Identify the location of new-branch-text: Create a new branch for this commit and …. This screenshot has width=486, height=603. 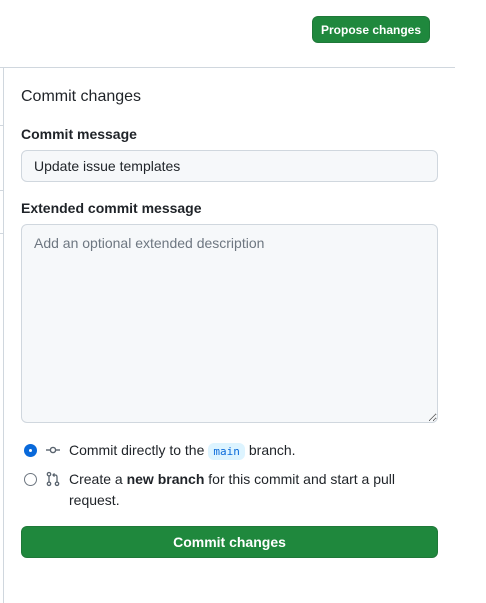
(245, 490).